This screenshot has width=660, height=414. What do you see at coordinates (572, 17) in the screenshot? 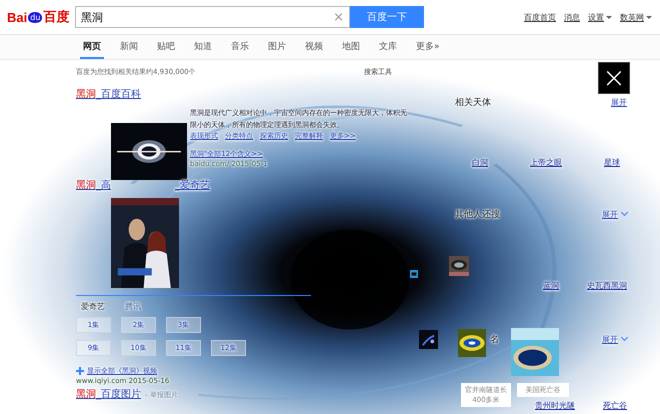
I see `header-link: 消息` at bounding box center [572, 17].